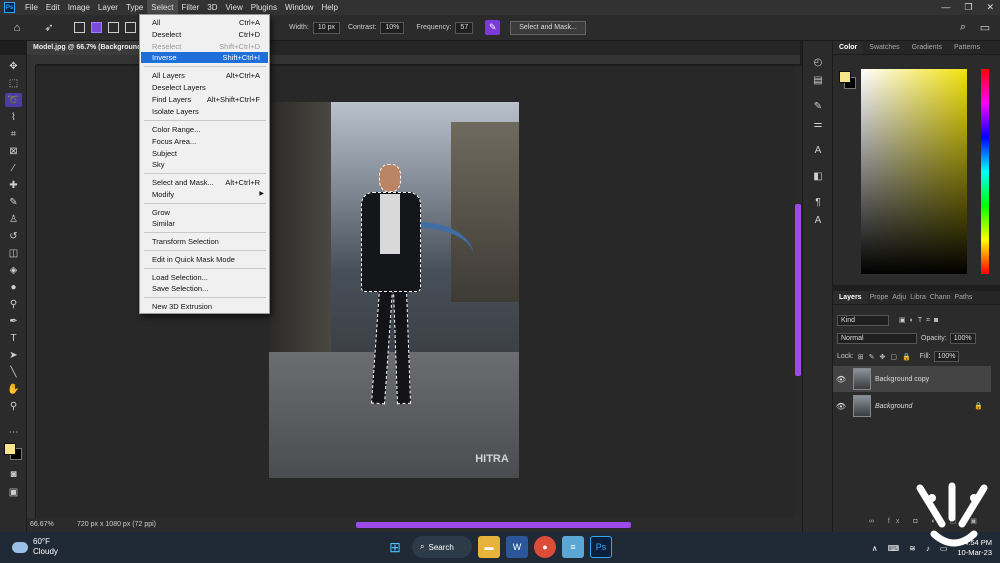  Describe the element at coordinates (967, 47) in the screenshot. I see `tab-patterns: Patterns` at that location.